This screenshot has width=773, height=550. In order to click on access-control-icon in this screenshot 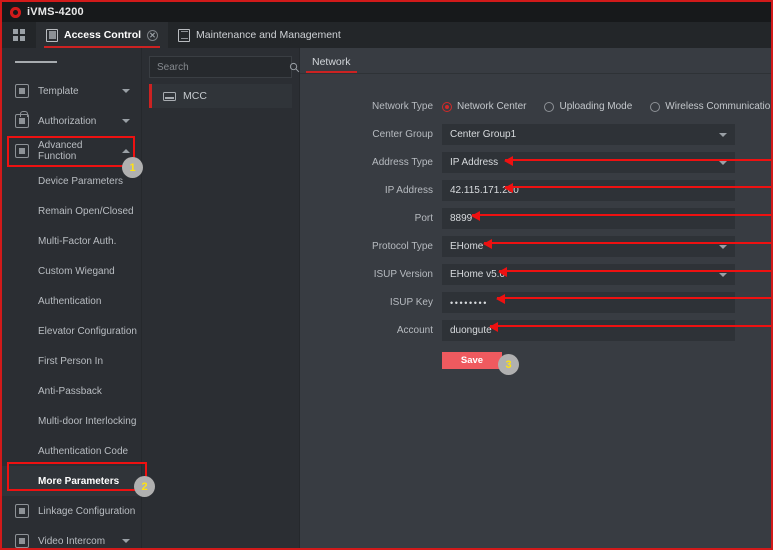, I will do `click(52, 35)`.